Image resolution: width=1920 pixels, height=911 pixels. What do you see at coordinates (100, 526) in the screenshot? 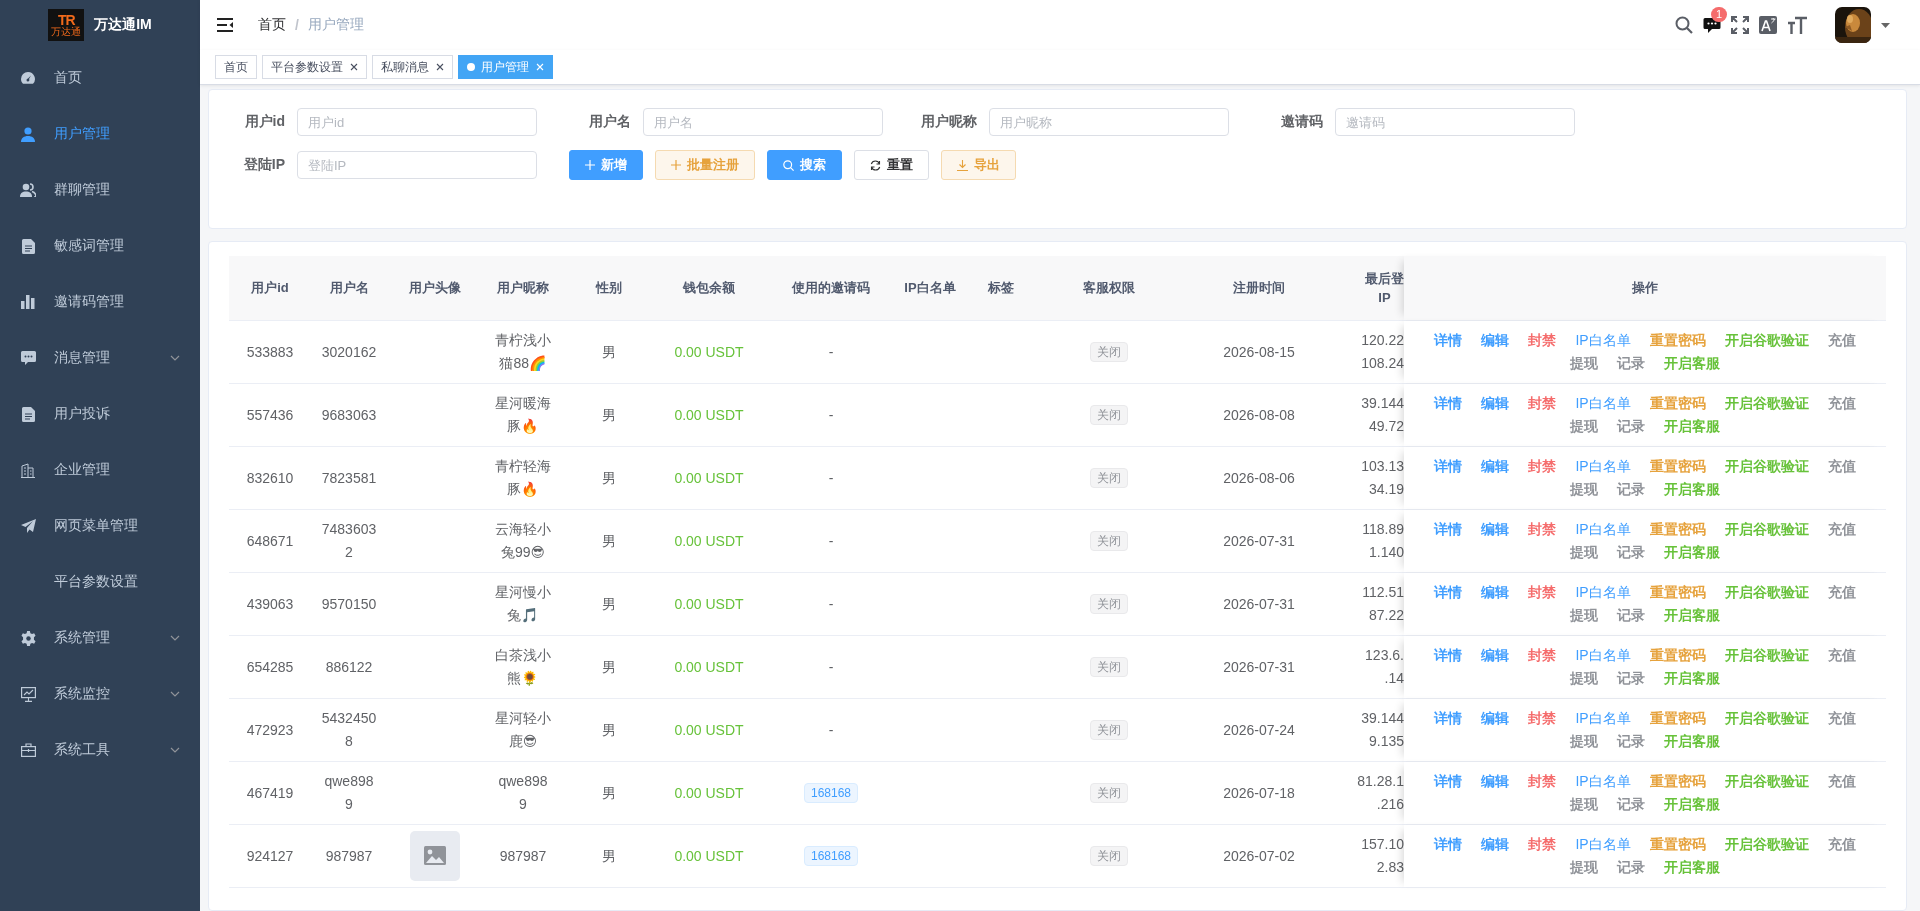
I see `sidebar-item: 网页菜单管理` at bounding box center [100, 526].